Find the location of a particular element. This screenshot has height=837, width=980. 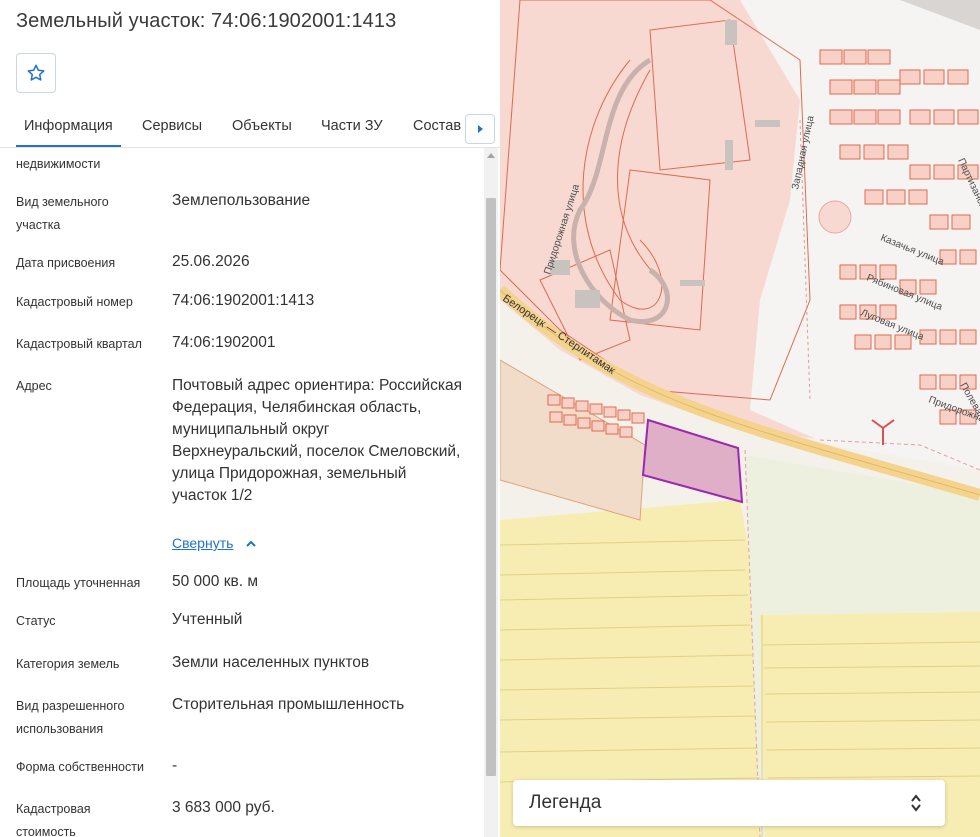

scrollbar-thumb is located at coordinates (491, 487).